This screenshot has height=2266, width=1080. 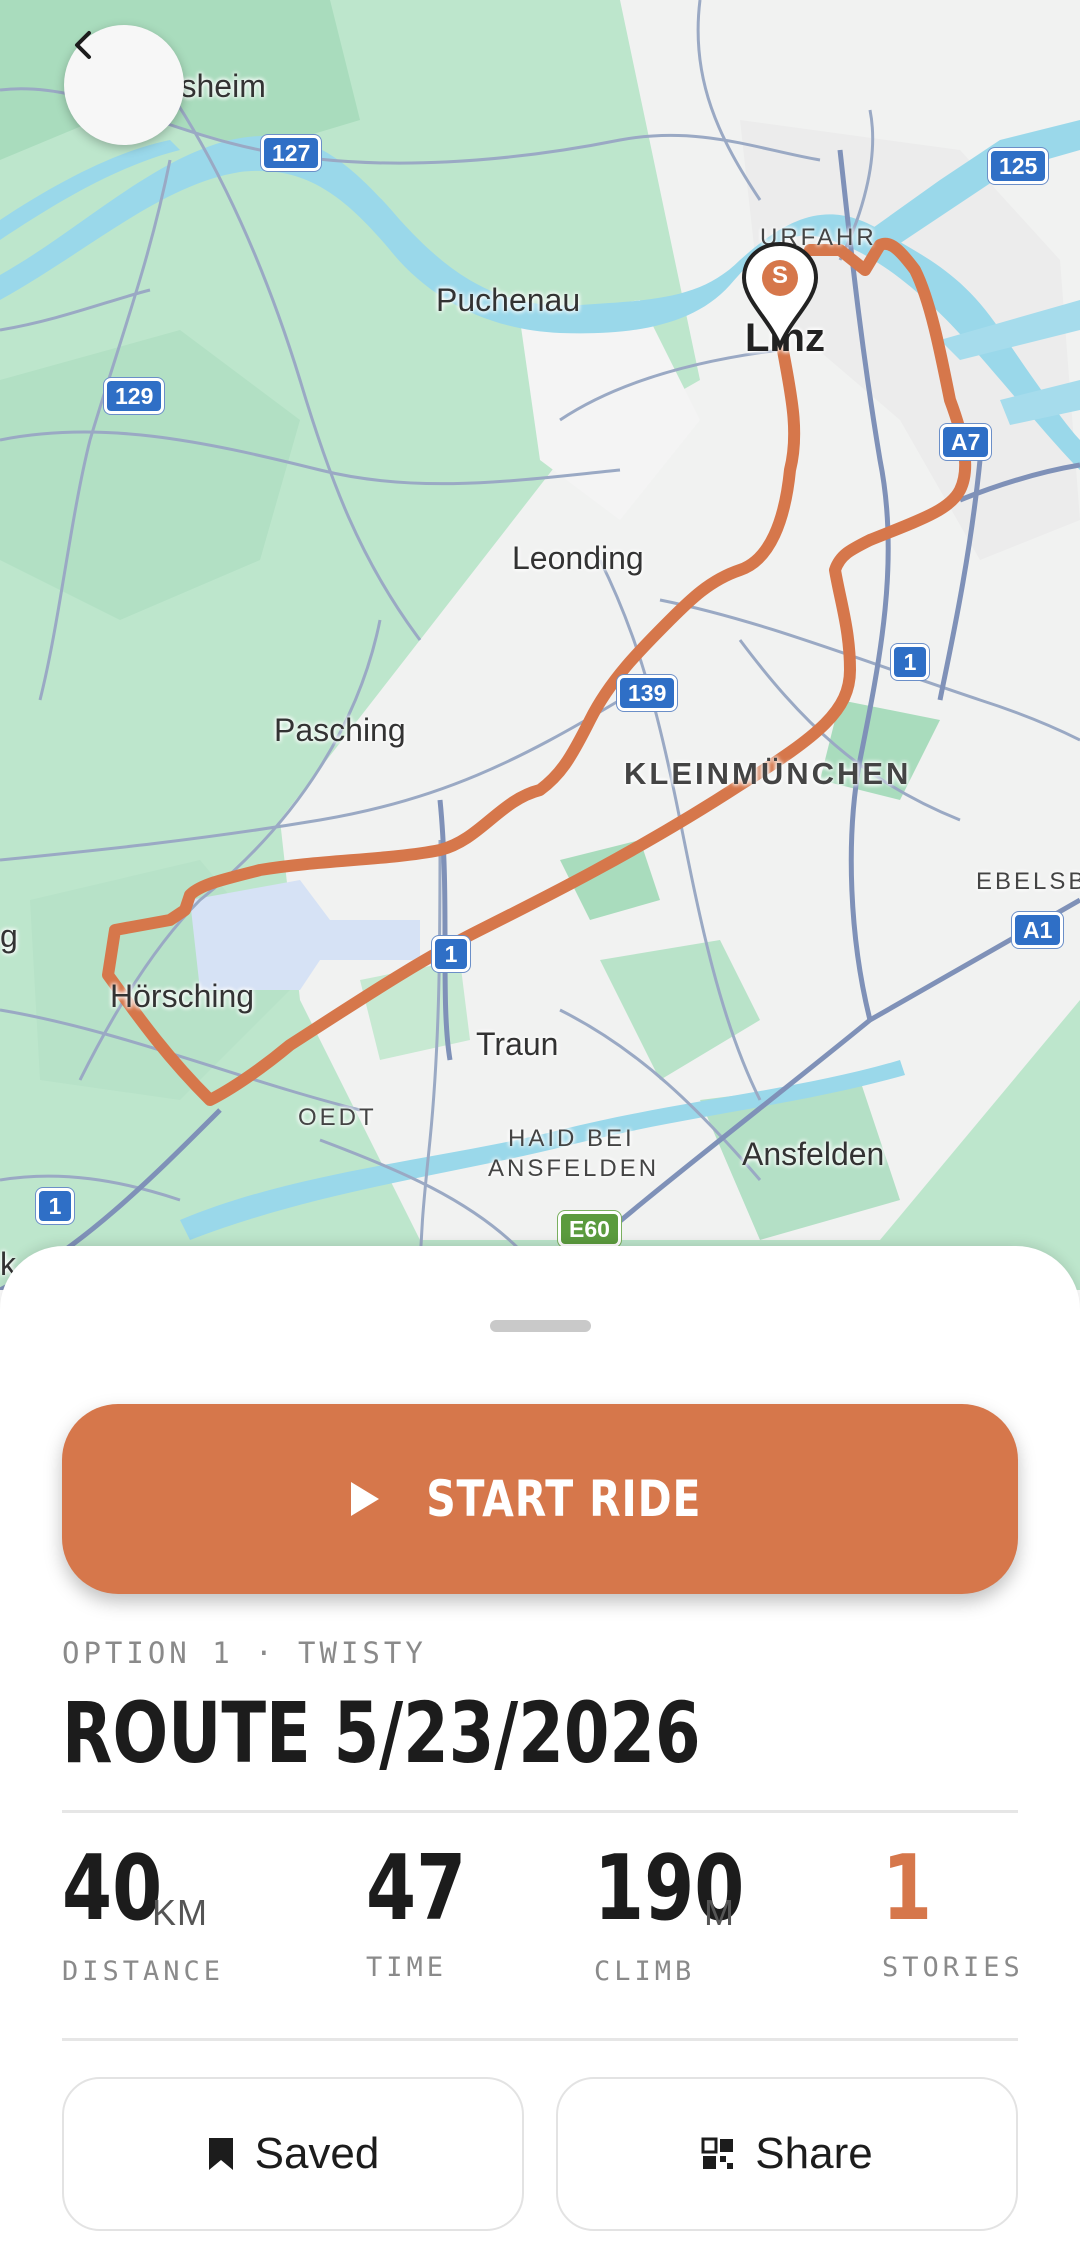 What do you see at coordinates (508, 300) in the screenshot?
I see `map-label-puchenau: Puchenau` at bounding box center [508, 300].